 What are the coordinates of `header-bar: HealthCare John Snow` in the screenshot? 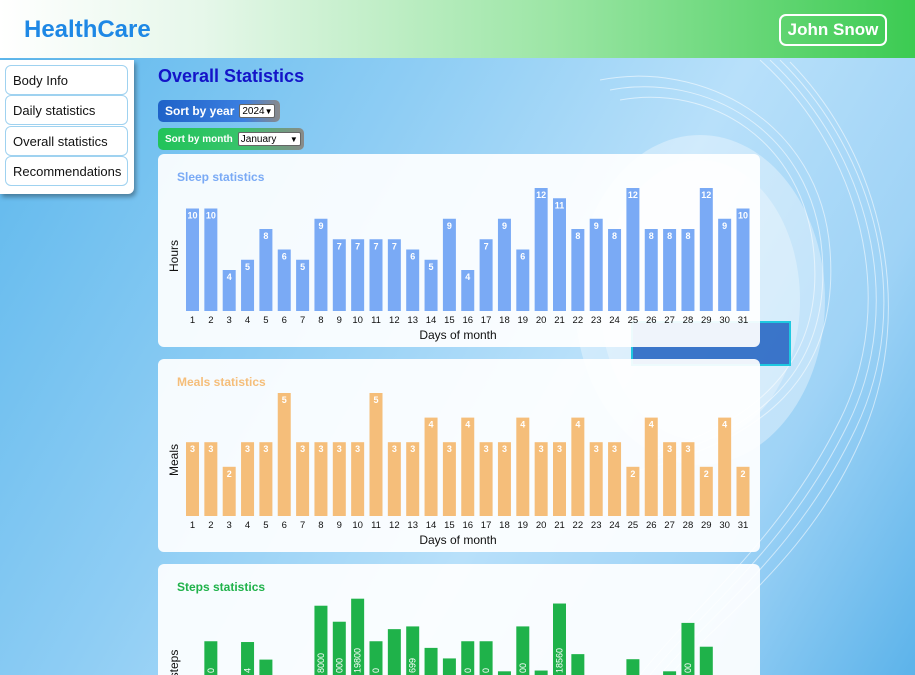 It's located at (457, 29).